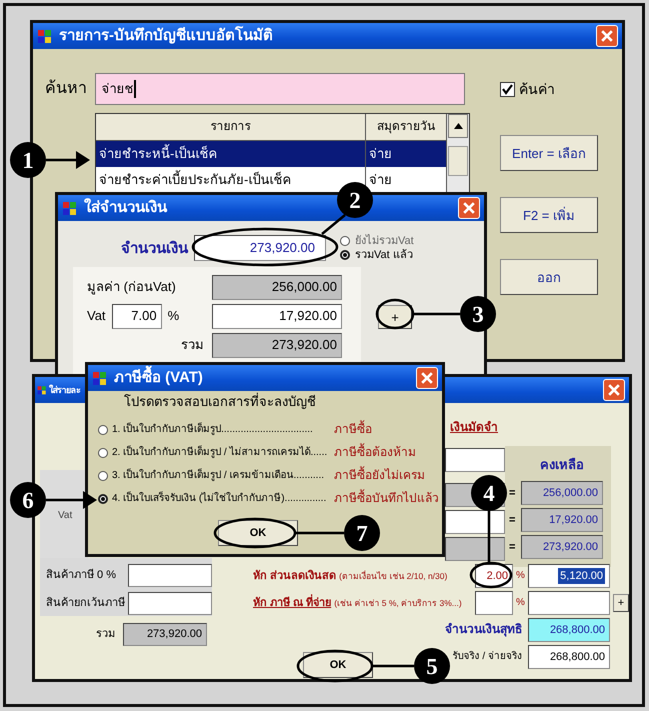 The width and height of the screenshot is (649, 711). Describe the element at coordinates (279, 89) in the screenshot. I see `search-field: จ่ายช` at that location.